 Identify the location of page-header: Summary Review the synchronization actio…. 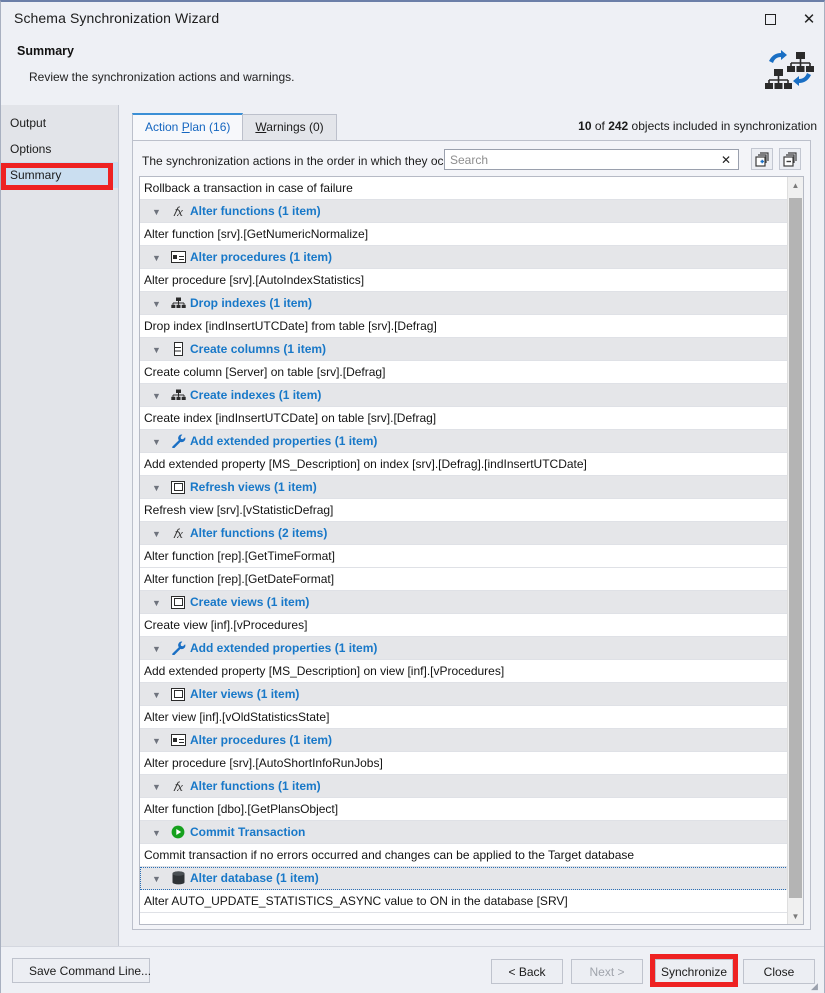
(412, 71).